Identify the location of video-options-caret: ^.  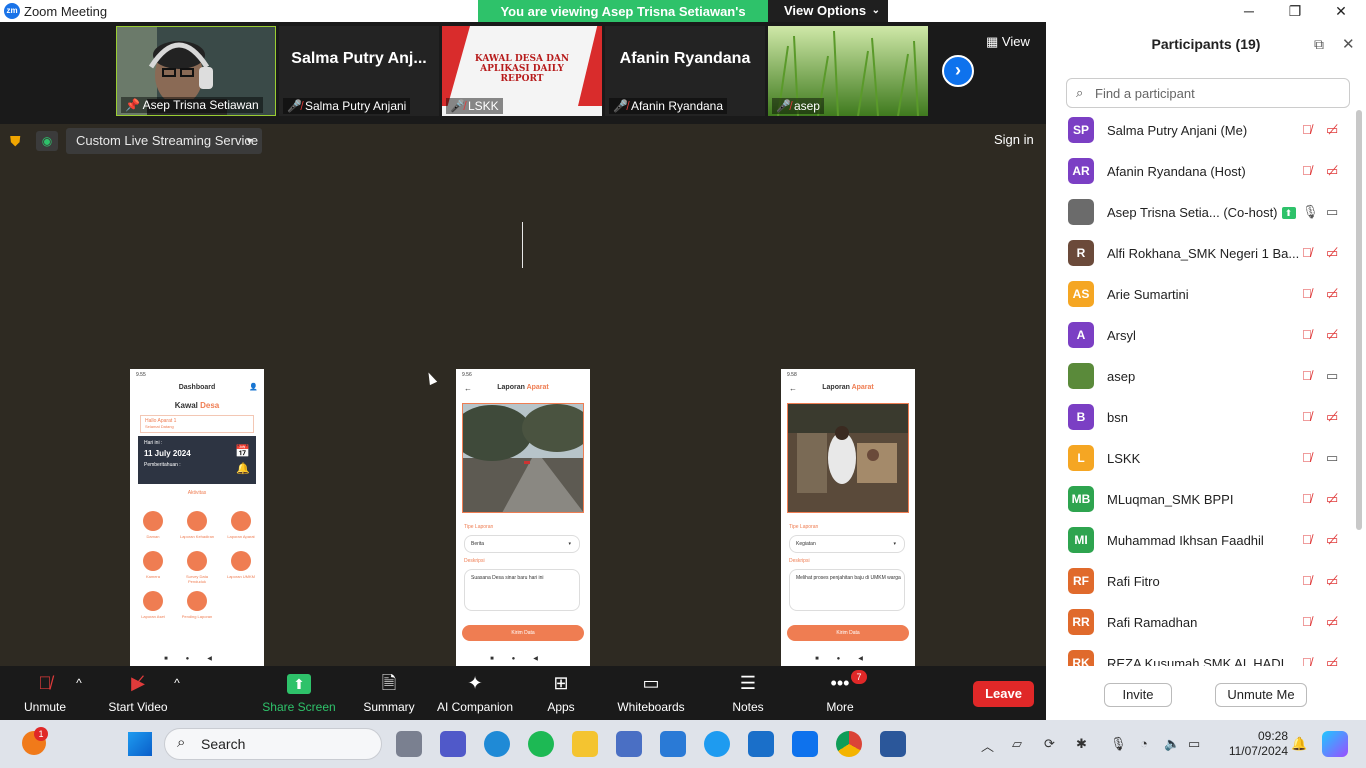
(177, 683).